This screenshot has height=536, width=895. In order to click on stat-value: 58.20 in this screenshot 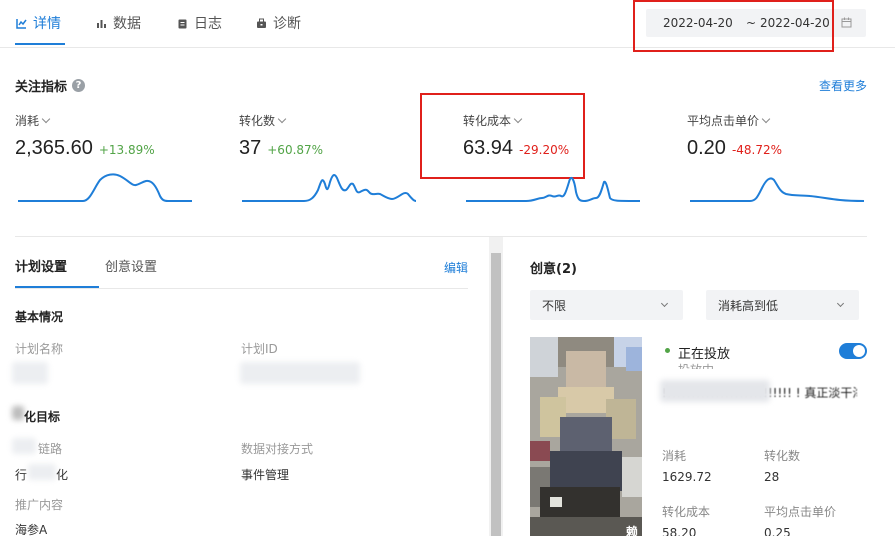, I will do `click(679, 531)`.